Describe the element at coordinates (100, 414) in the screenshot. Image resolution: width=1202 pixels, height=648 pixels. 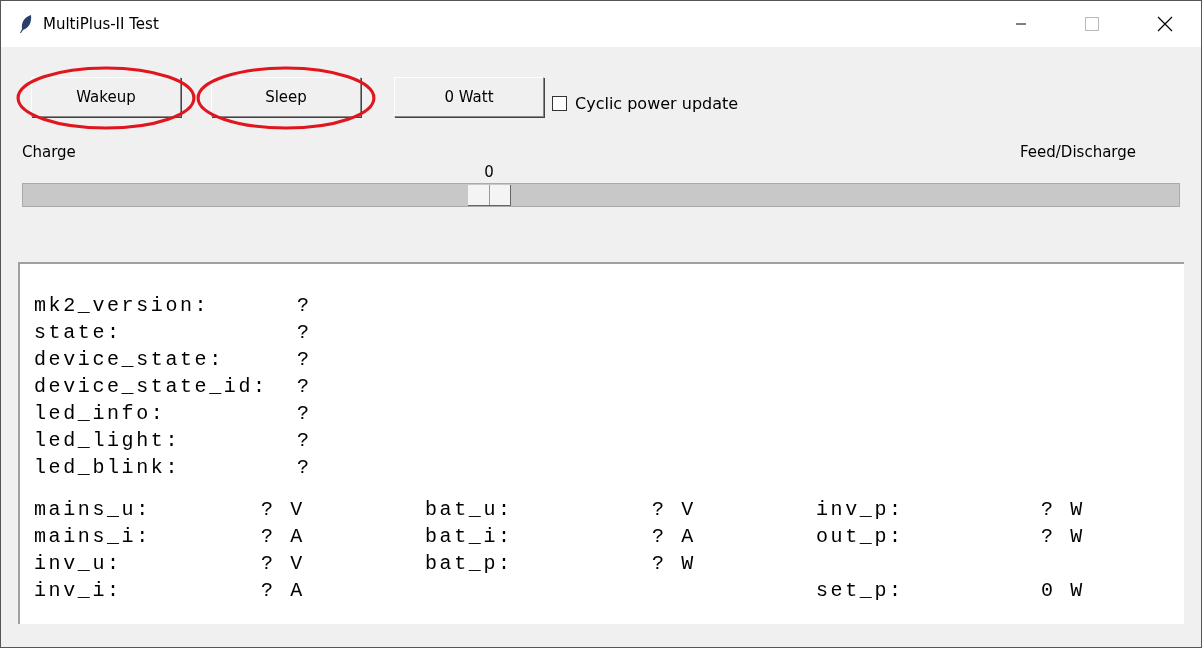
I see `field-label: led_info:` at that location.